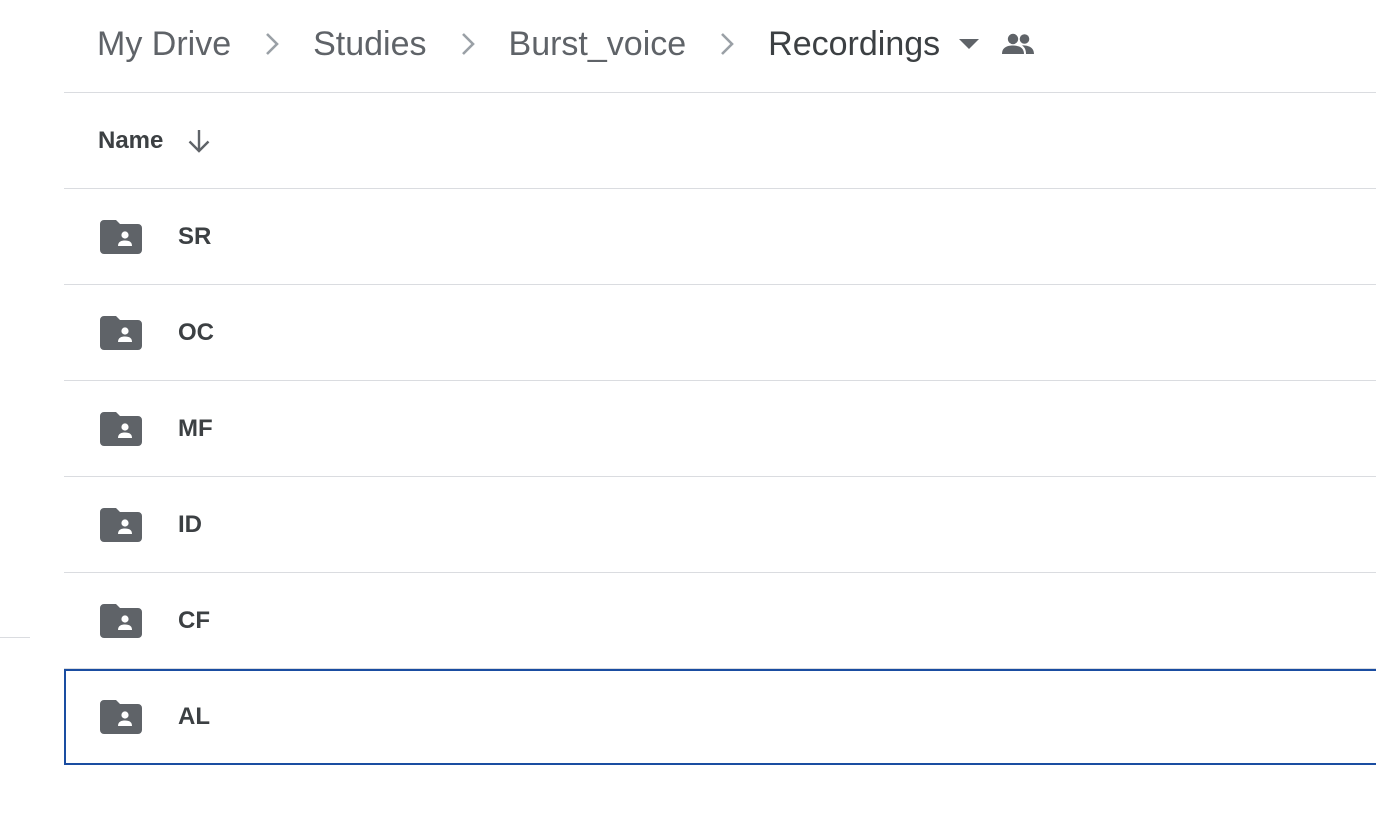  Describe the element at coordinates (194, 716) in the screenshot. I see `folder-name: AL` at that location.